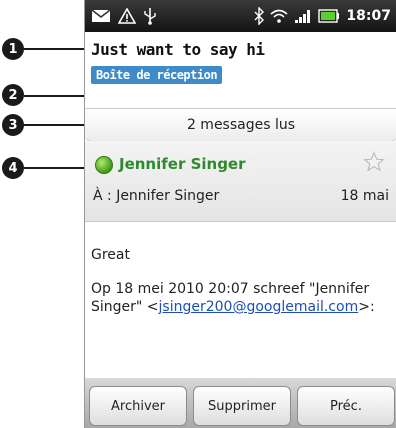 This screenshot has width=396, height=428. Describe the element at coordinates (240, 16) in the screenshot. I see `status-bar: 18:07` at that location.